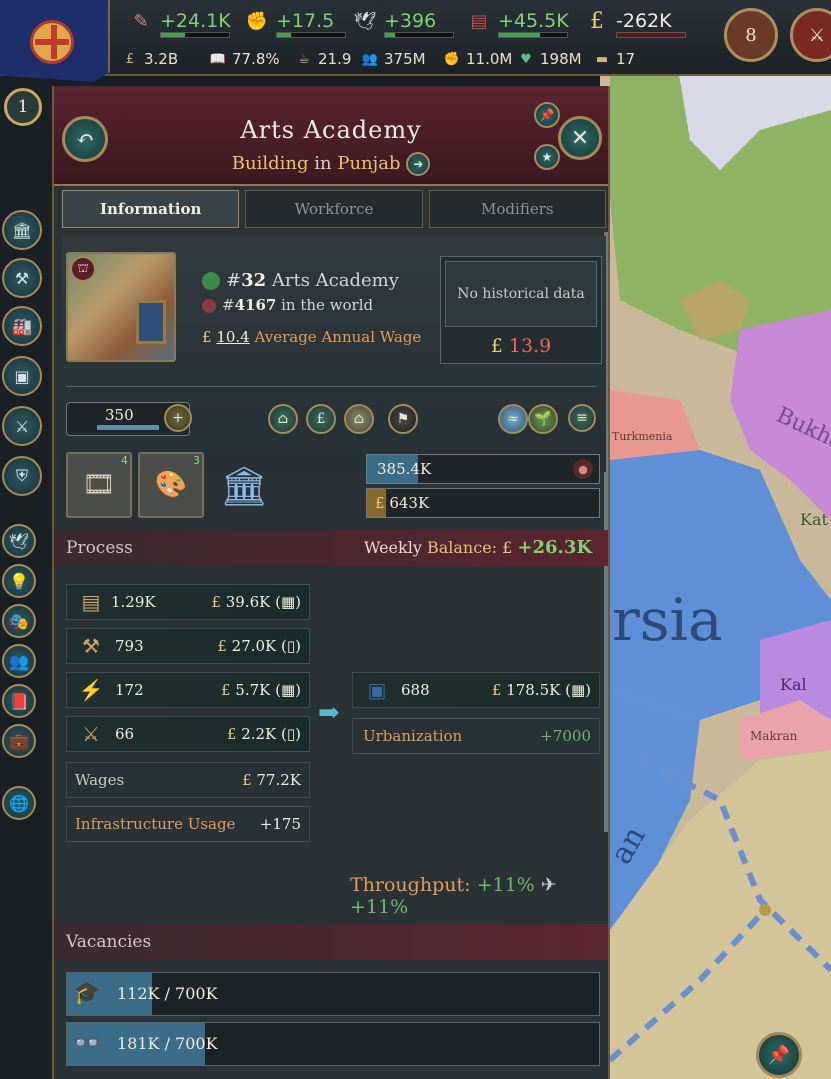  Describe the element at coordinates (167, 1043) in the screenshot. I see `vacancy-text: 181K / 700K` at that location.